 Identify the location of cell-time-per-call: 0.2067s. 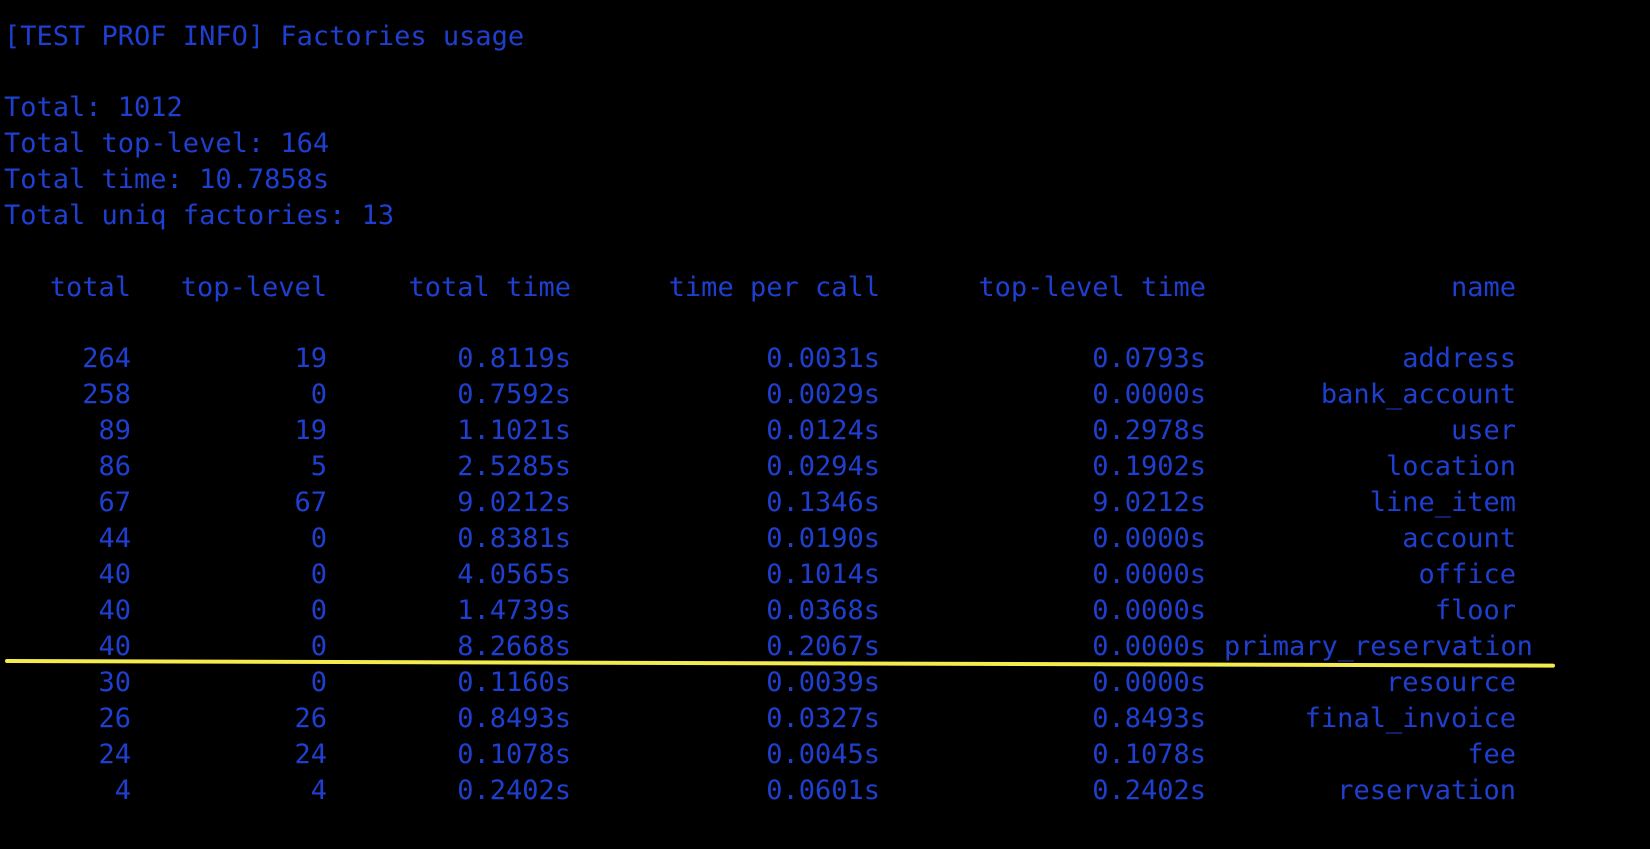
(823, 646).